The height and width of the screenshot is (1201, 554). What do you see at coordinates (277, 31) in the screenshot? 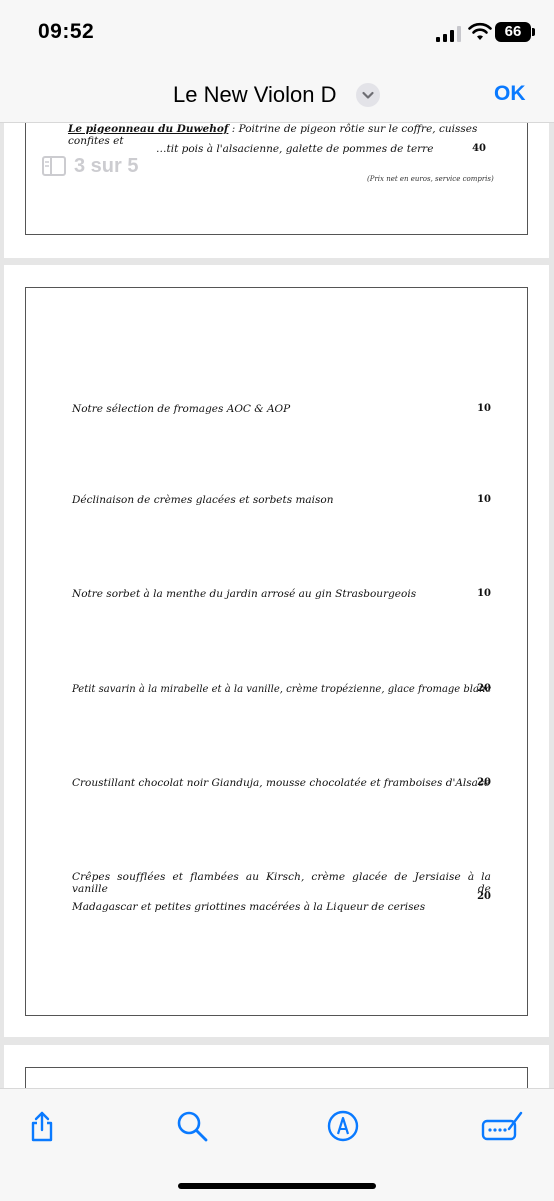
I see `status-bar: 09:52 66` at bounding box center [277, 31].